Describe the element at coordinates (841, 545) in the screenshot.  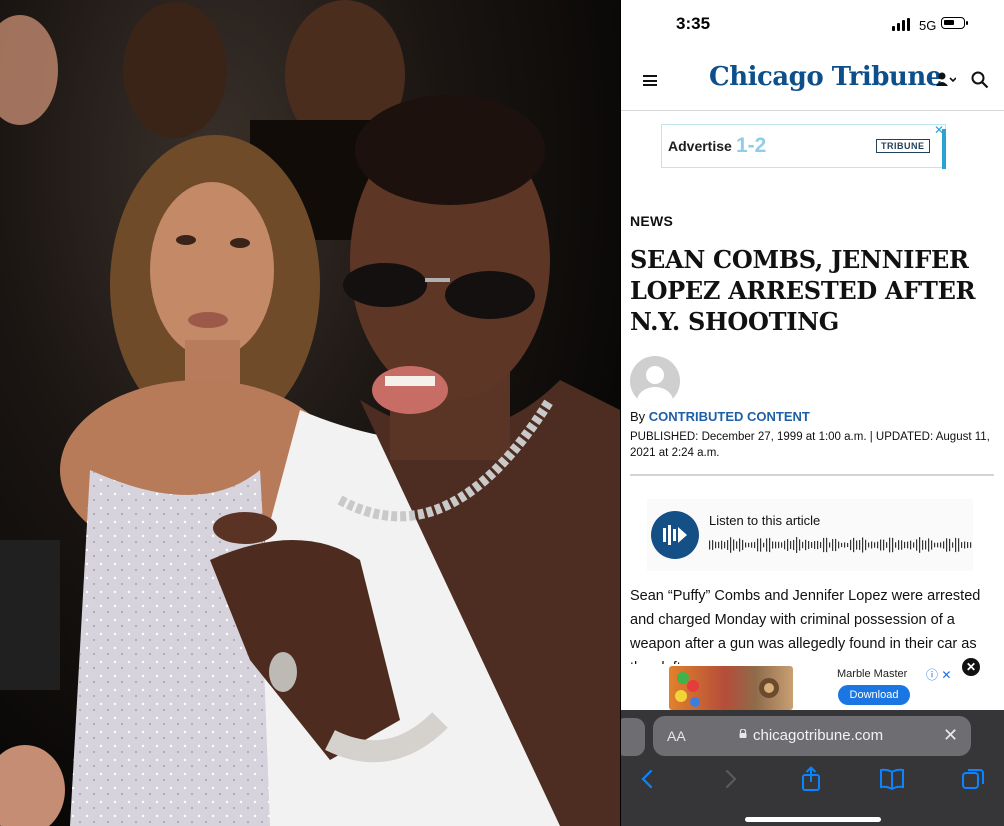
I see `audio-waveform` at that location.